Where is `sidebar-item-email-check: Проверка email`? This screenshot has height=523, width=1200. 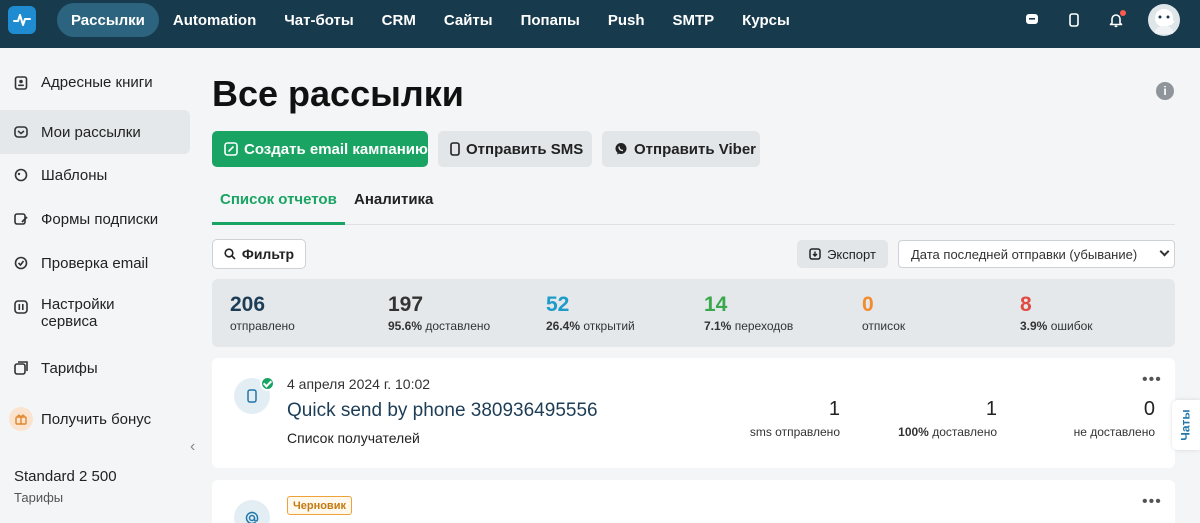 sidebar-item-email-check: Проверка email is located at coordinates (95, 263).